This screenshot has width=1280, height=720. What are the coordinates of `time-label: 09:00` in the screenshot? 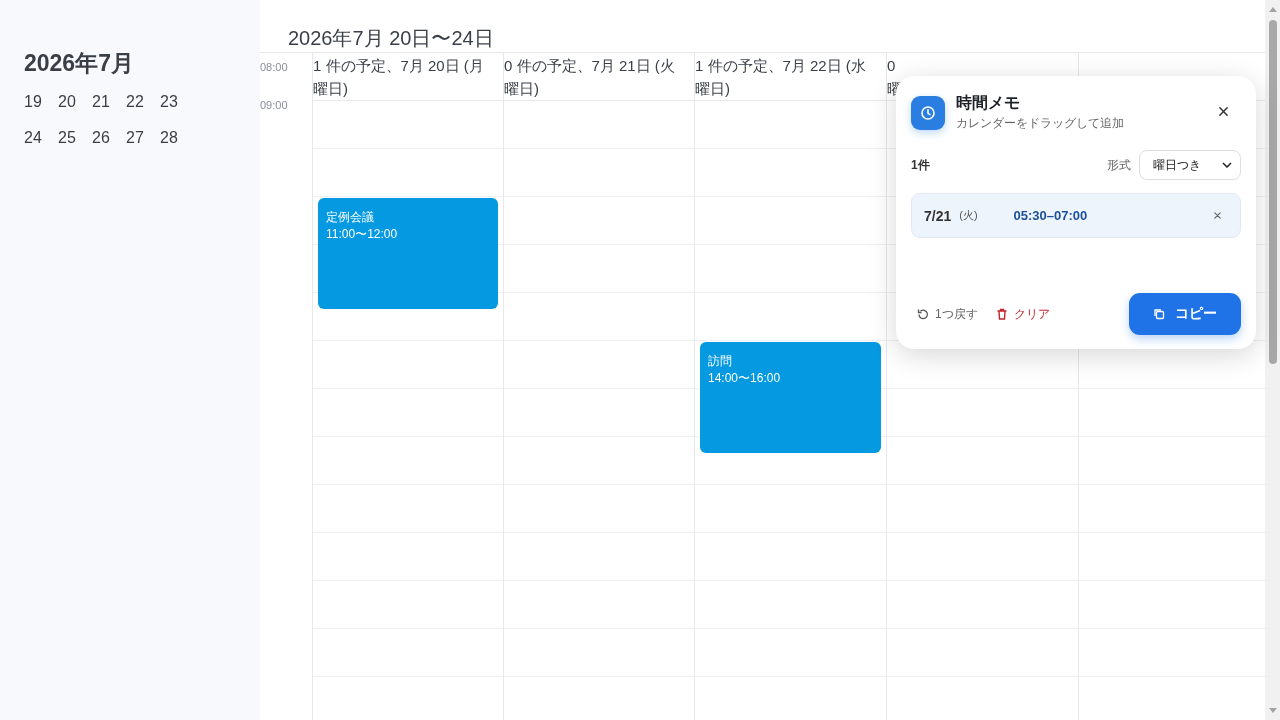 It's located at (274, 105).